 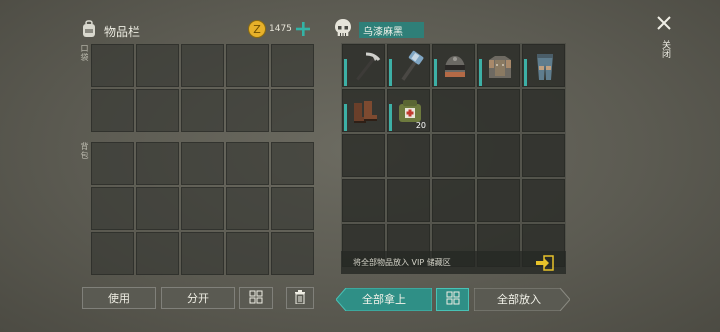 I want to click on svg-text: Z, so click(x=257, y=29).